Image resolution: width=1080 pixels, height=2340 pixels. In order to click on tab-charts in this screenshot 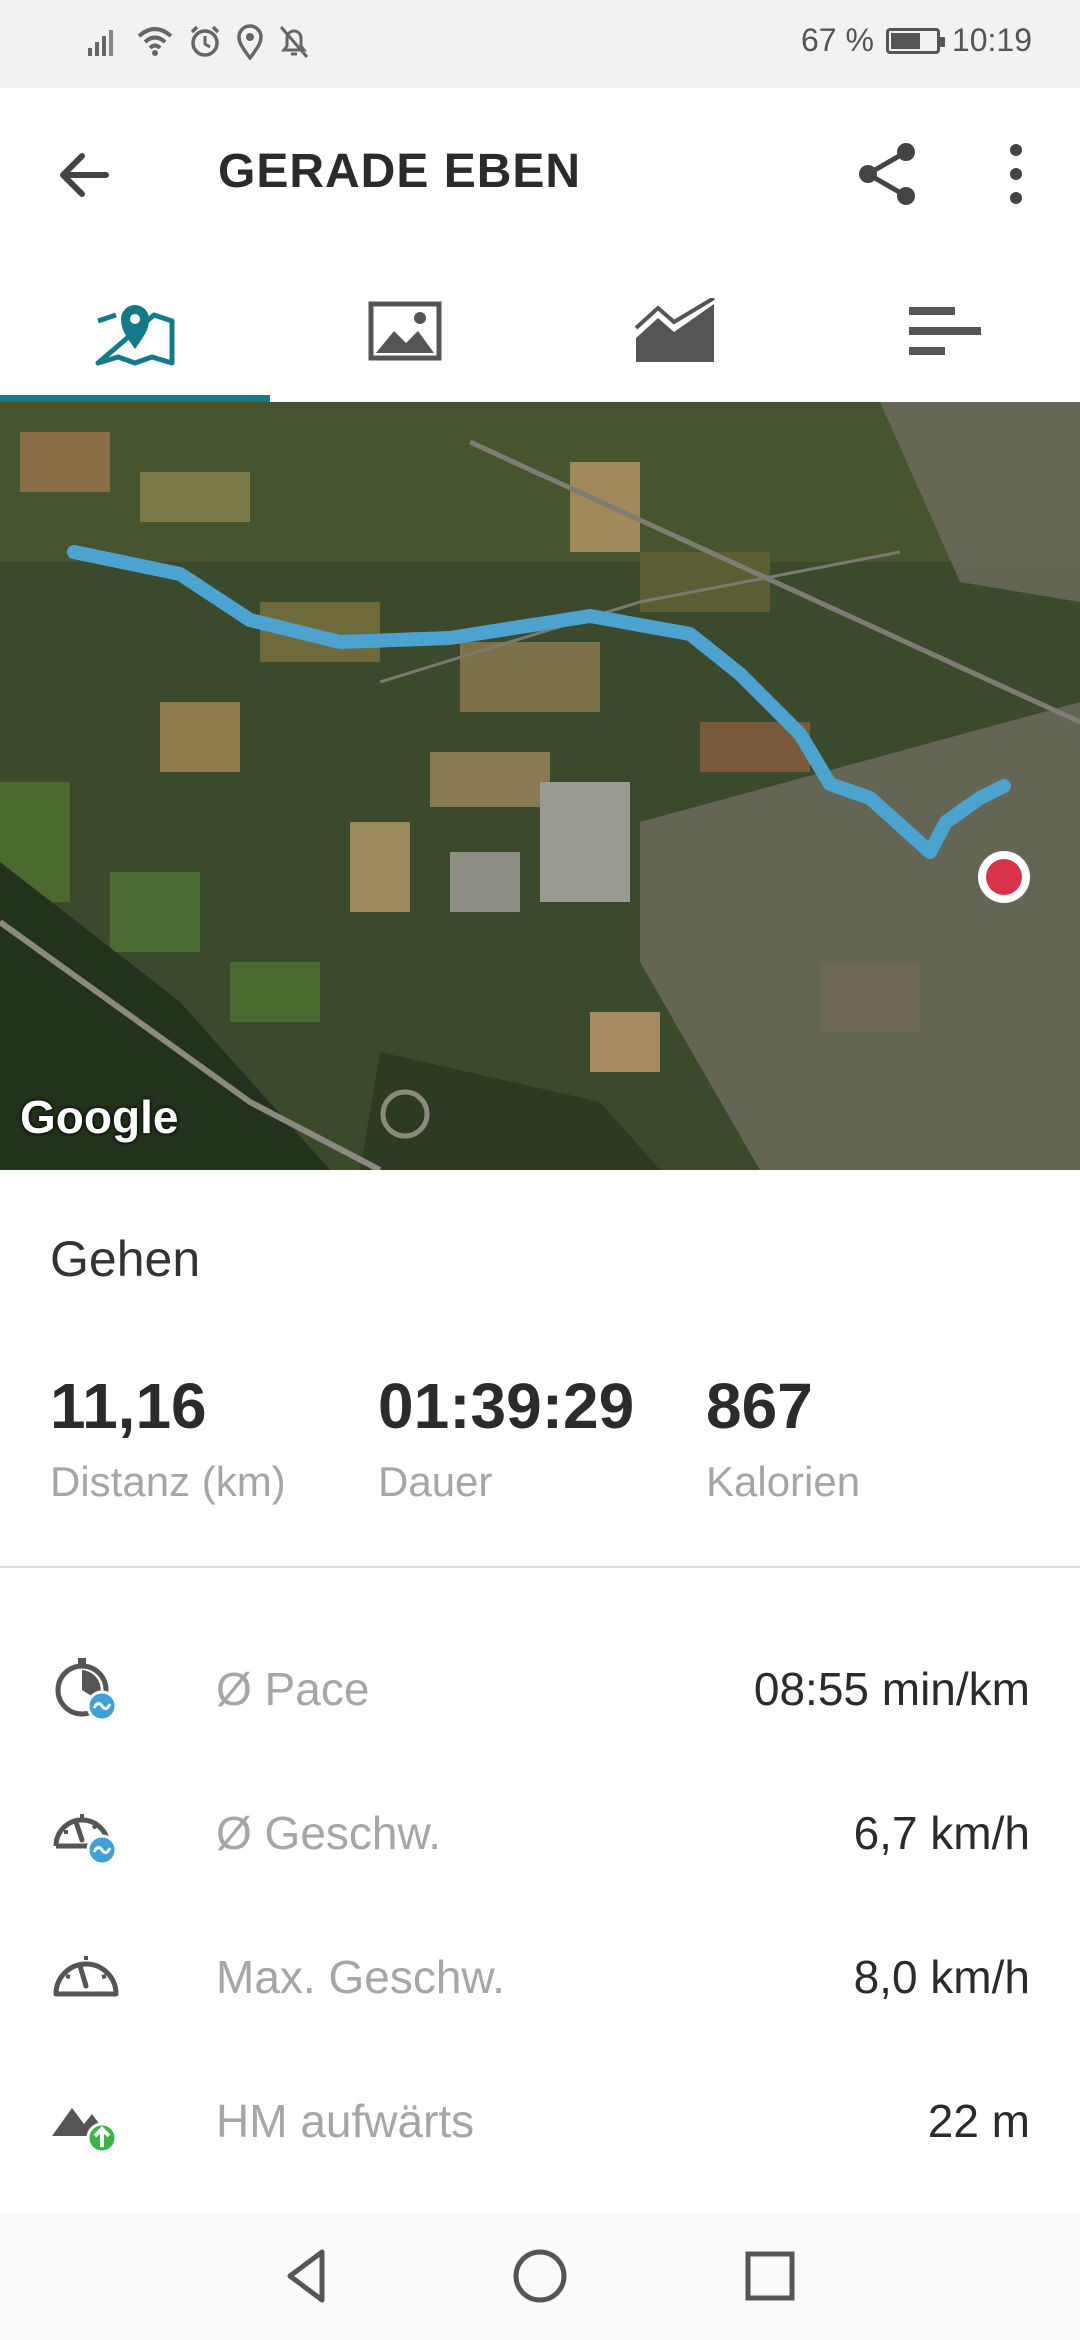, I will do `click(675, 331)`.